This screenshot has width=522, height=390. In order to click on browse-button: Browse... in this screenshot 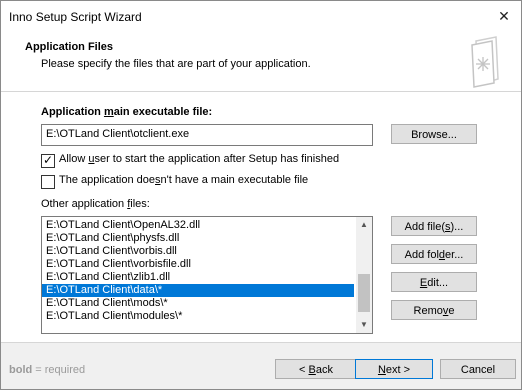, I will do `click(434, 134)`.